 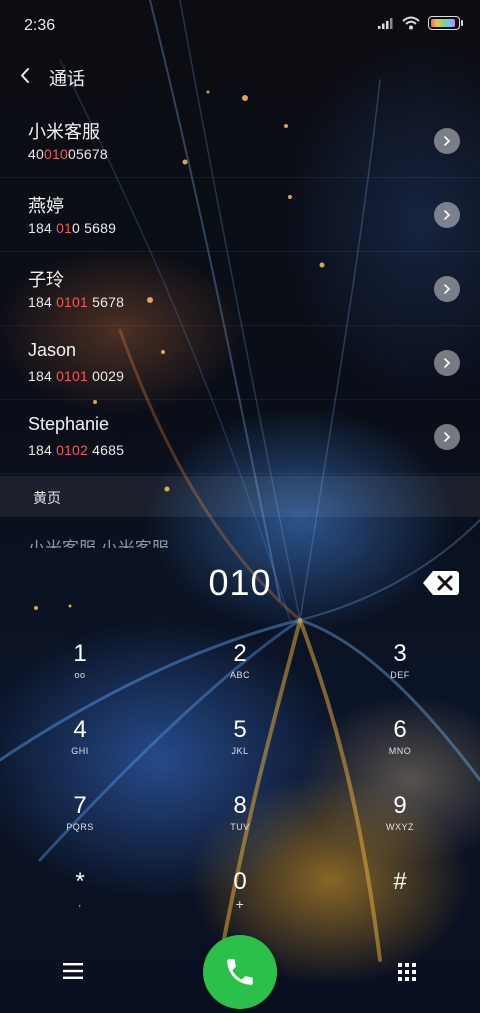 I want to click on key-1: 1 oo, so click(x=80, y=665).